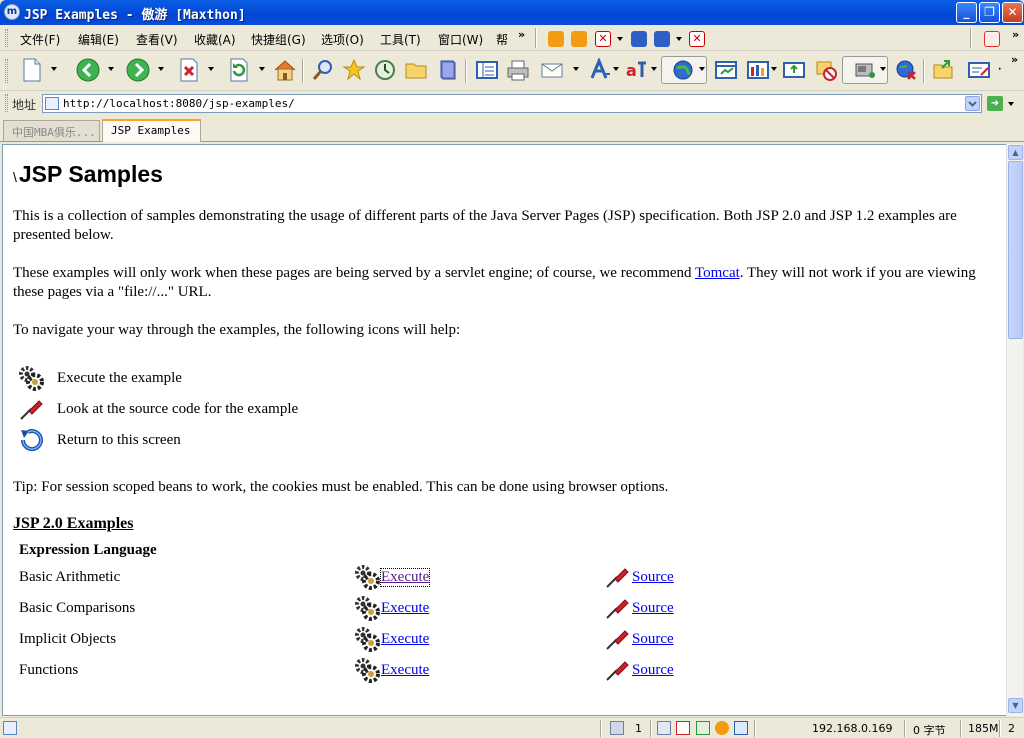 The image size is (1024, 738). I want to click on popup-status-icon, so click(683, 728).